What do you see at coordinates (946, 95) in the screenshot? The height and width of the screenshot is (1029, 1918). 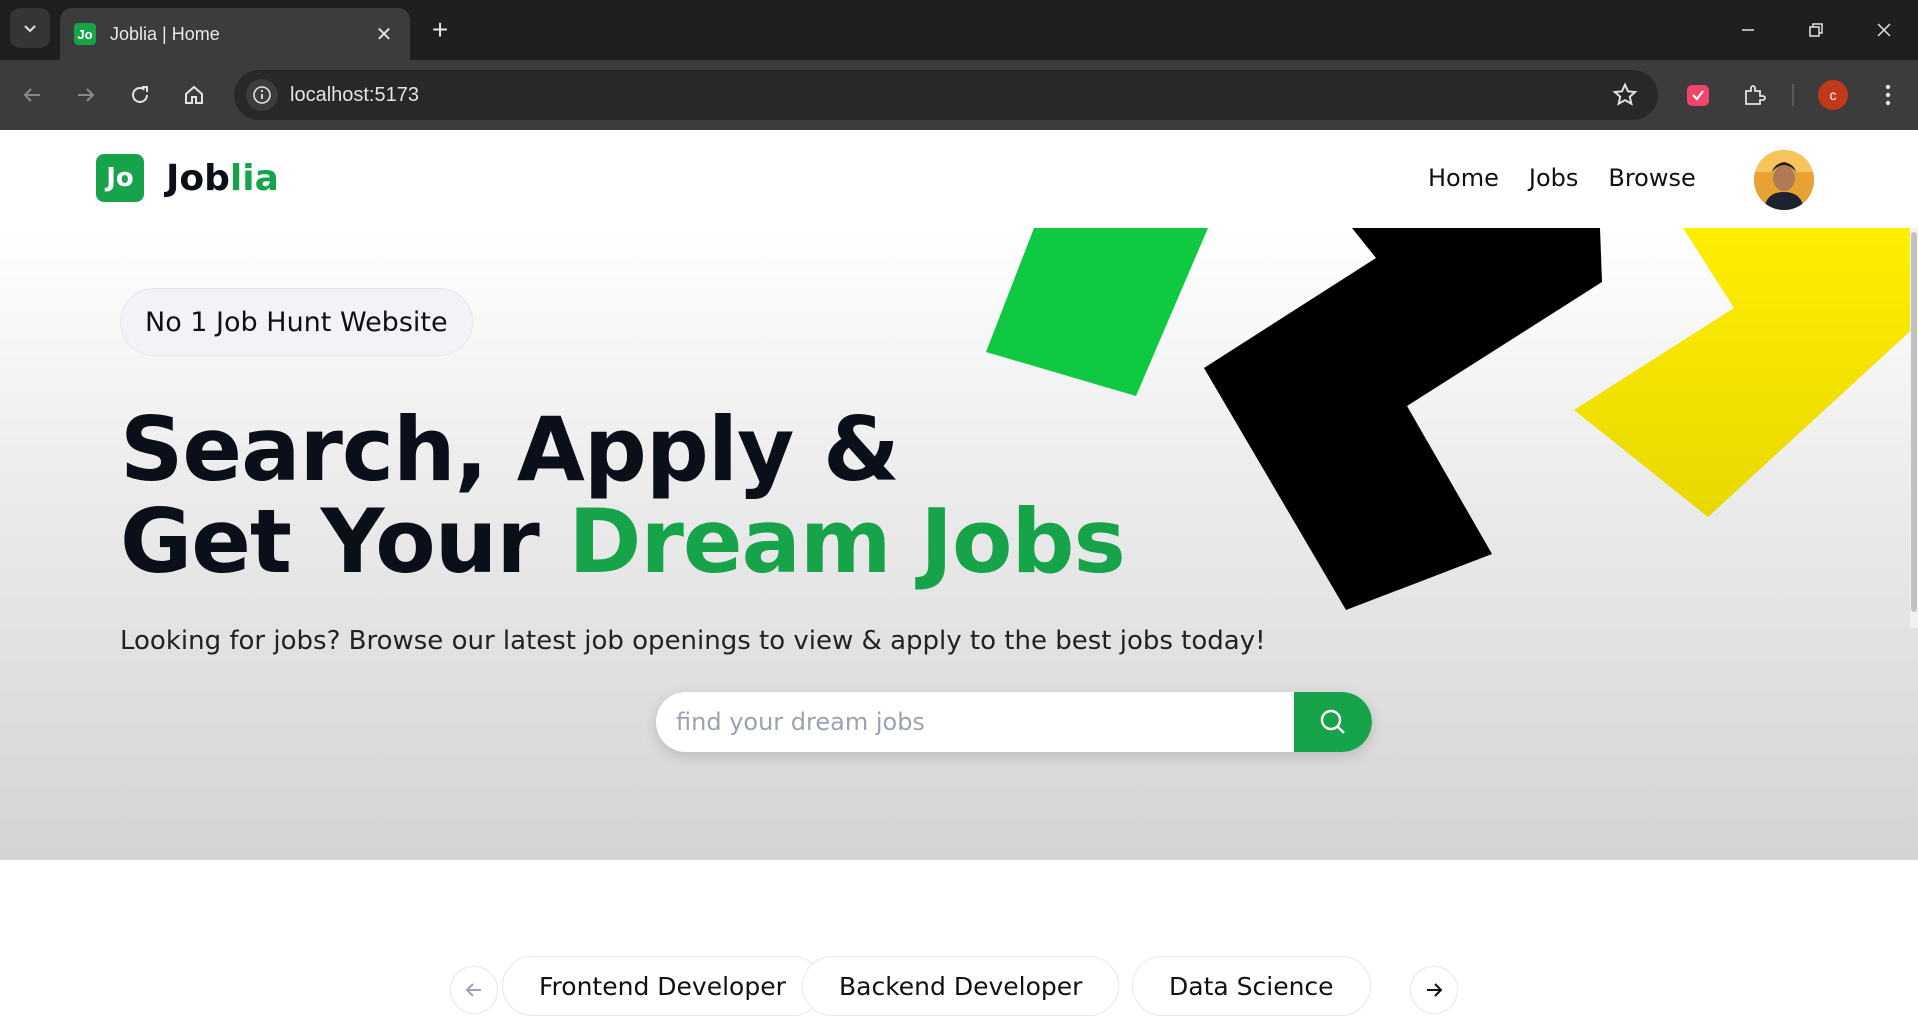 I see `address-bar: localhost:5173` at bounding box center [946, 95].